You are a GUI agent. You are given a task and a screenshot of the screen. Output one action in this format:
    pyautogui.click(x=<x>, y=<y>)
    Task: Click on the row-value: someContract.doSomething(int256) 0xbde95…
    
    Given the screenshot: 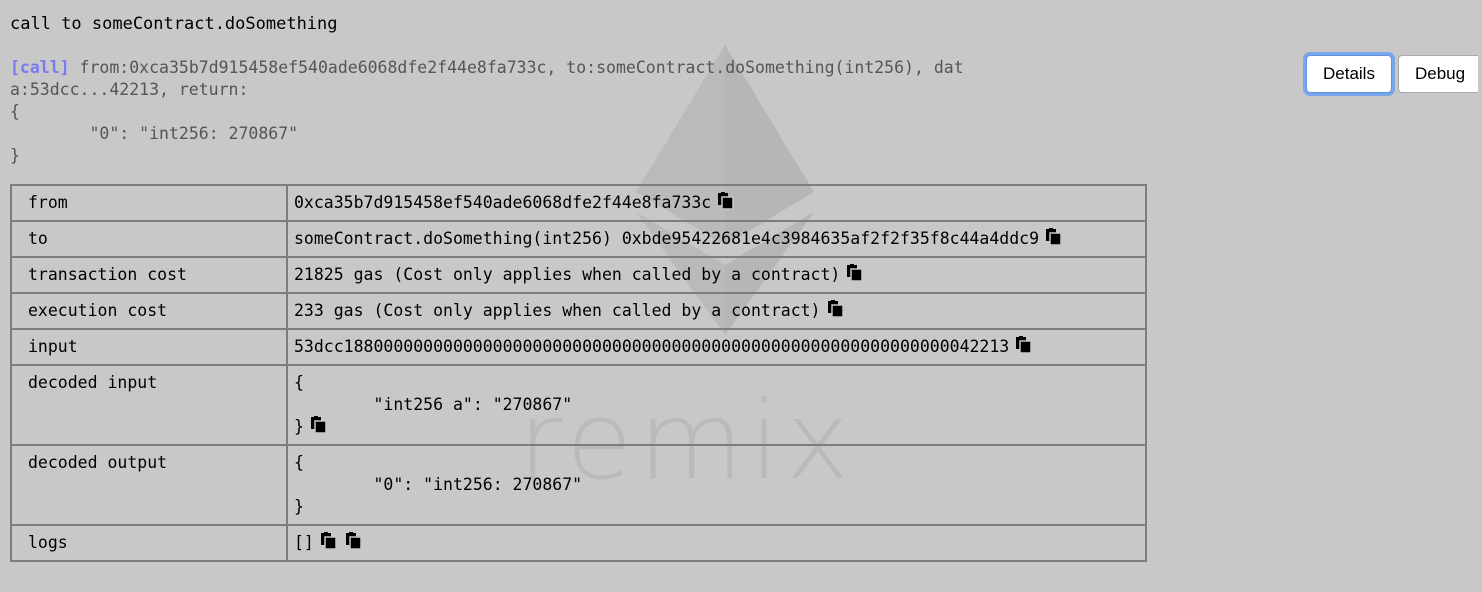 What is the action you would take?
    pyautogui.click(x=716, y=239)
    